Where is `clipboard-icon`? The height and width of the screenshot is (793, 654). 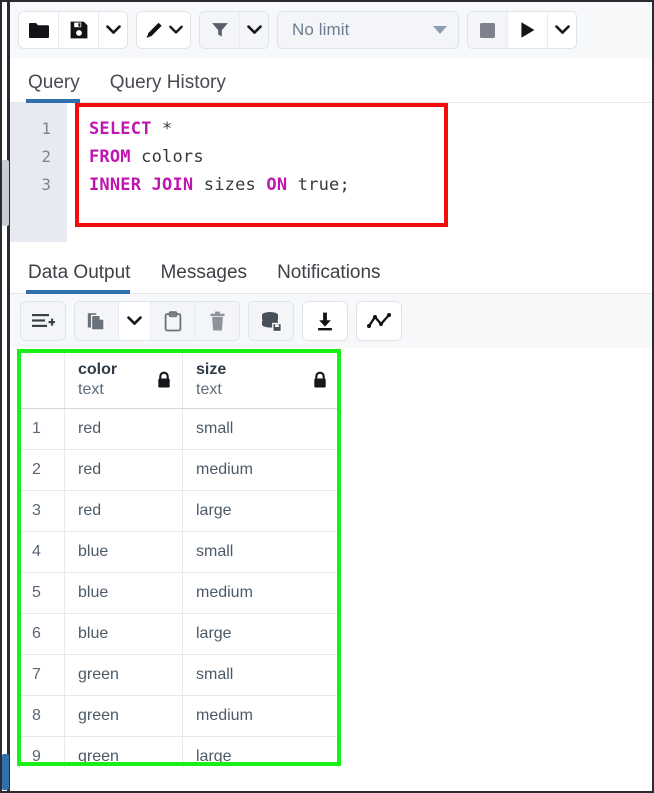 clipboard-icon is located at coordinates (173, 321).